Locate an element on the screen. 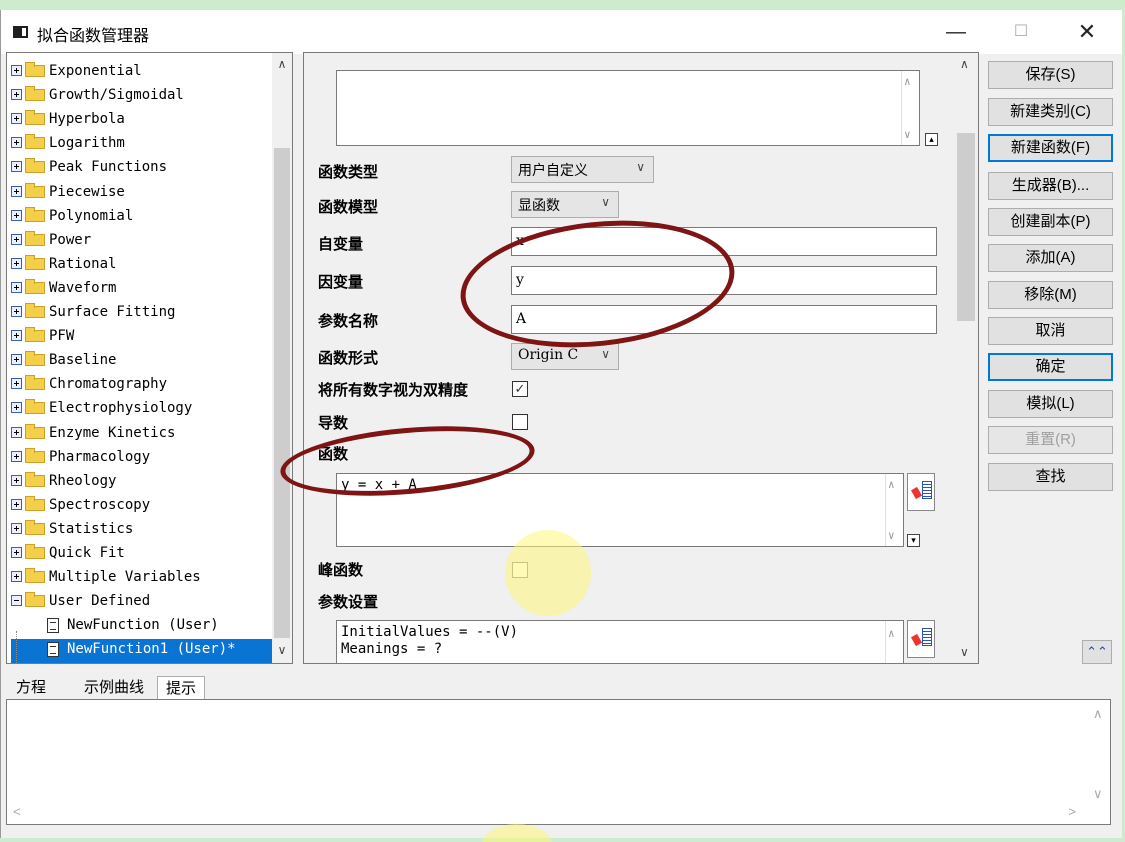 The width and height of the screenshot is (1125, 842). parameter-settings-textarea: InitialValues = --(V) Meanings = ? ∧ is located at coordinates (620, 641).